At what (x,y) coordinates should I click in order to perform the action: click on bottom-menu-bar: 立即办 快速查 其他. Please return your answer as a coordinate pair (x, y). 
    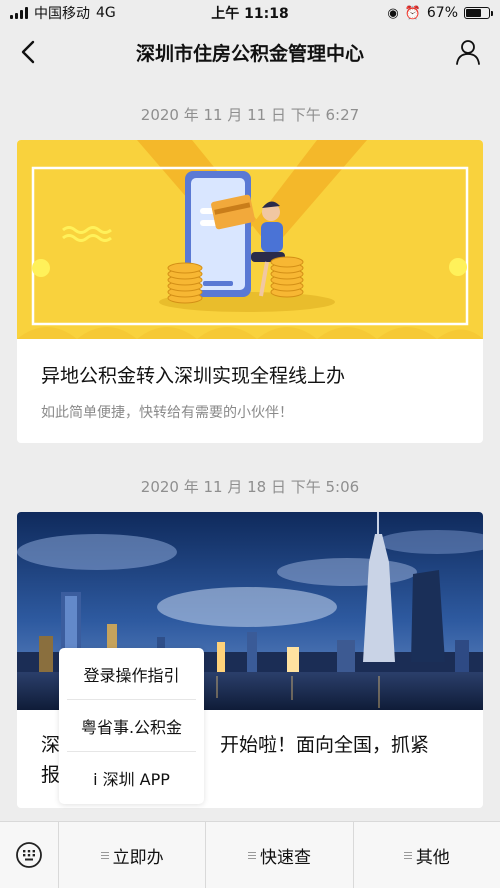
    Looking at the image, I should click on (250, 854).